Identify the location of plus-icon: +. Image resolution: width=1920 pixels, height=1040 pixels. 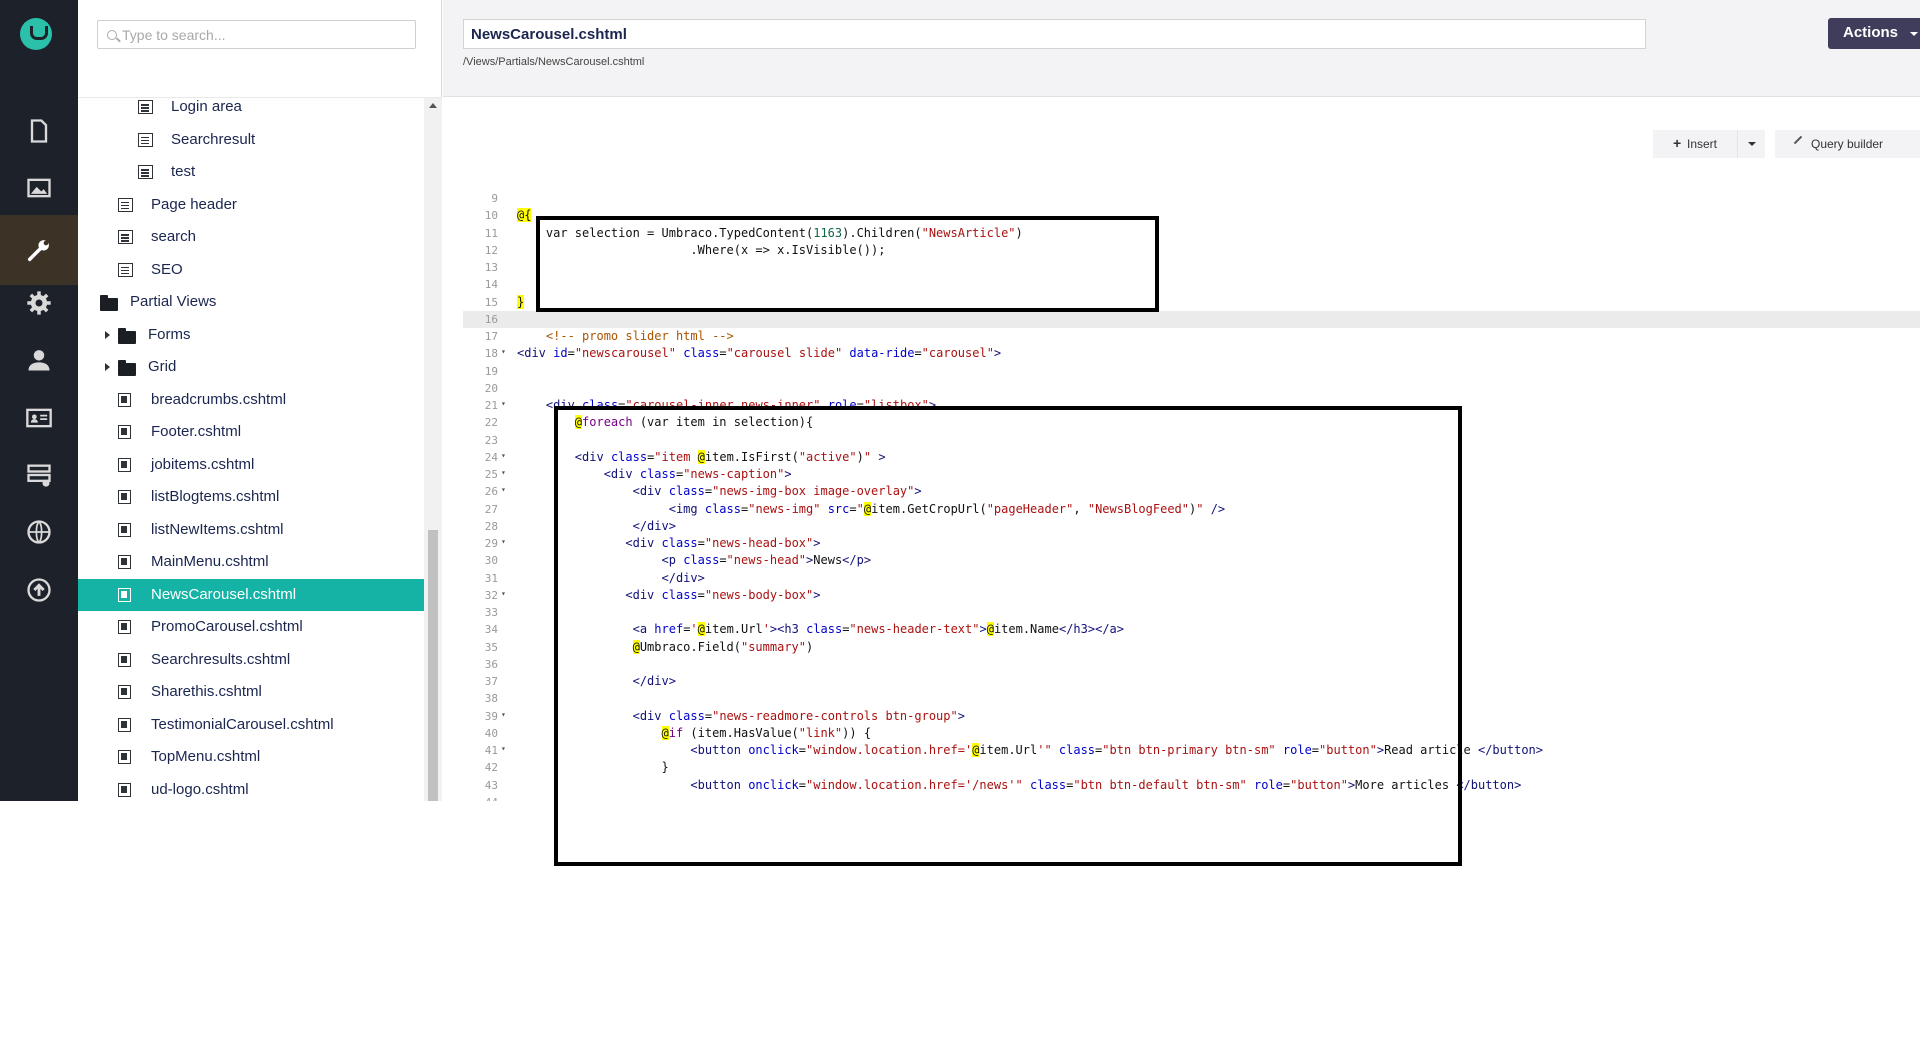
(1677, 143).